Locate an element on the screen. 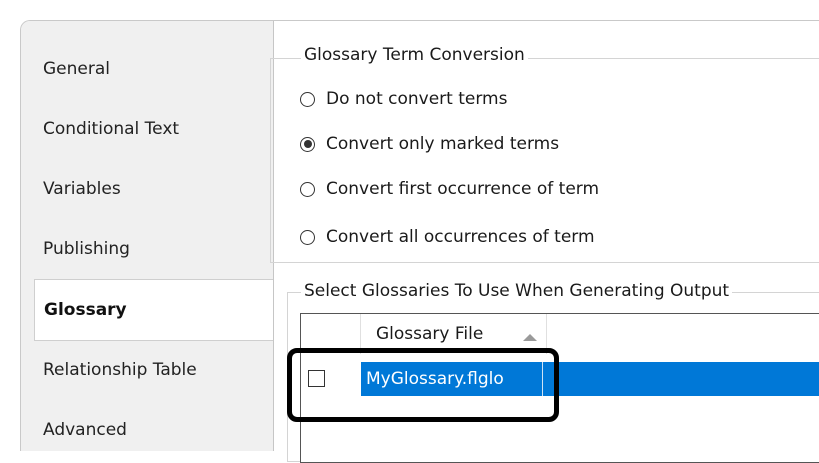 This screenshot has height=463, width=819. tab-conditional-text: Conditional Text is located at coordinates (147, 129).